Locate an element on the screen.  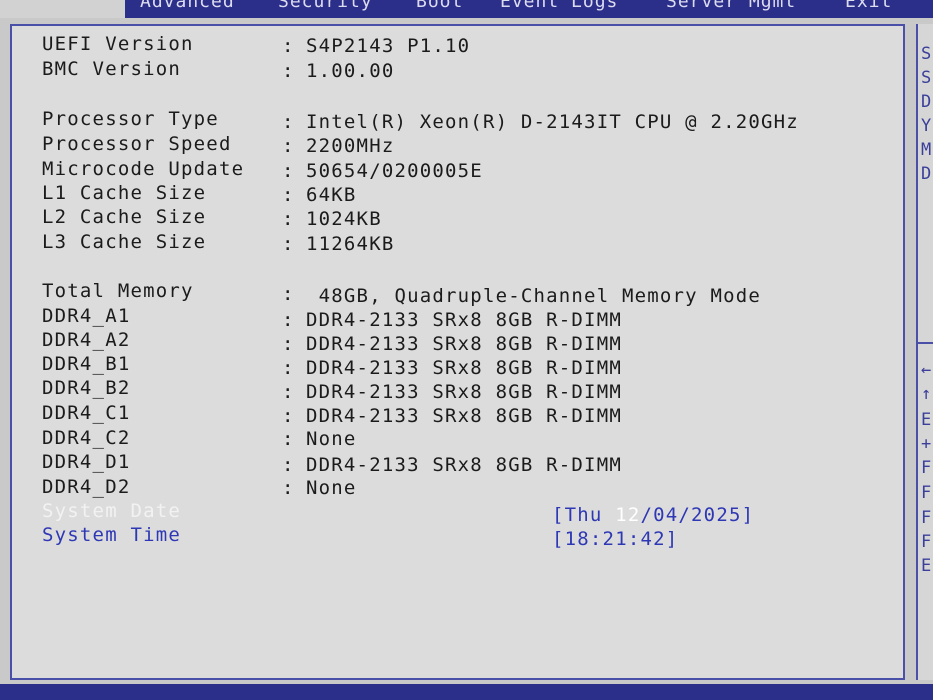
info-value: Intel(R) Xeon(R) D-2143IT CPU @ 2.20GHz is located at coordinates (552, 122).